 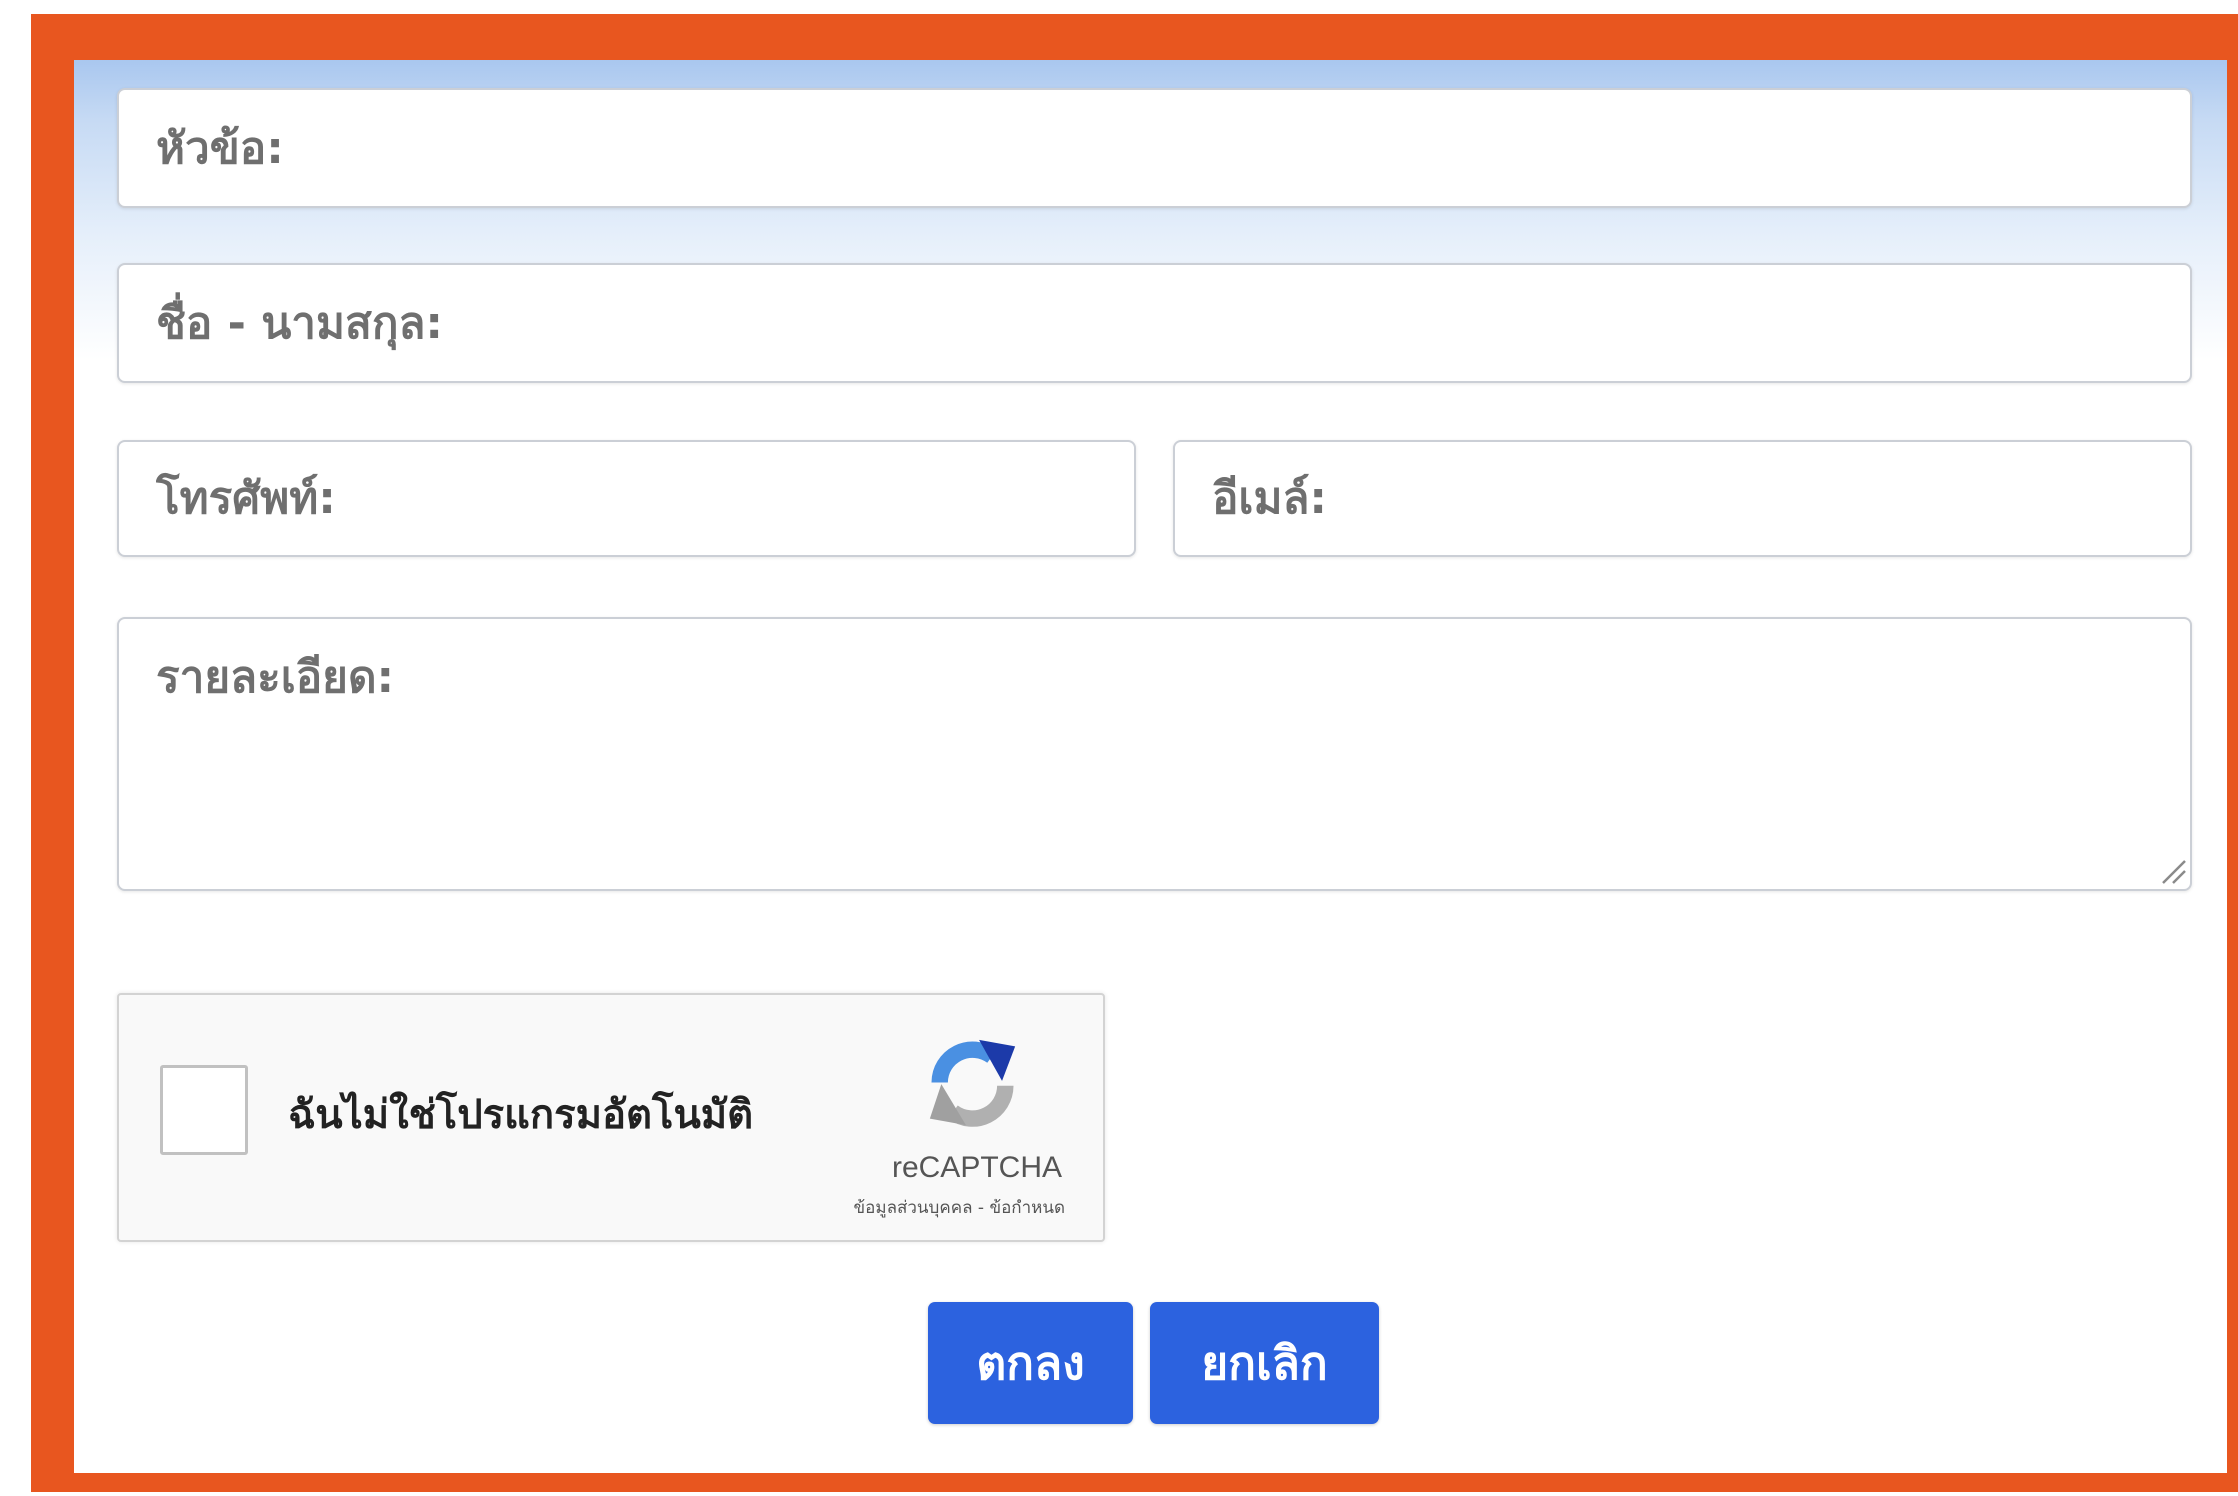 I want to click on recaptcha-checkbox, so click(x=204, y=1110).